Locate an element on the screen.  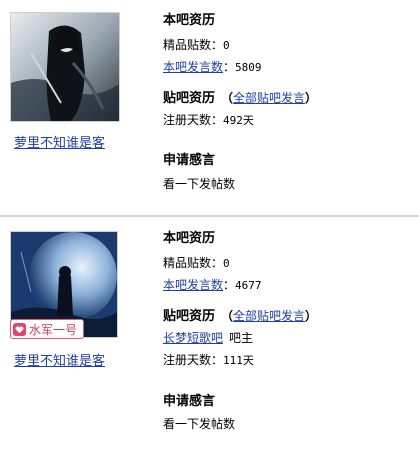
reg-days-value: 111天 is located at coordinates (238, 360).